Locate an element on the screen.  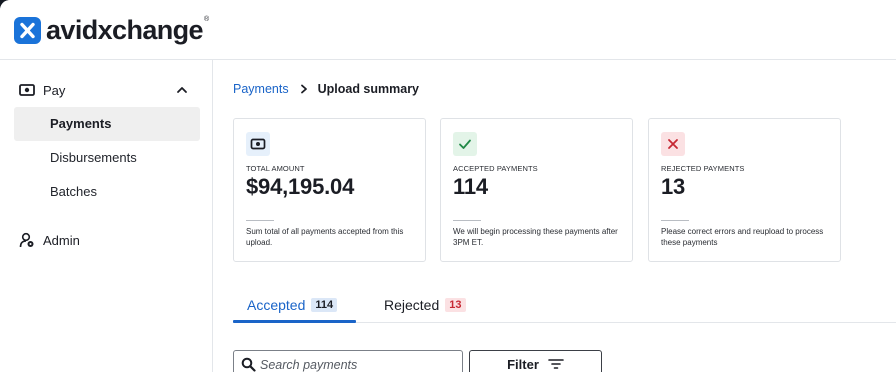
card-caption: REJECTED PAYMENTS is located at coordinates (703, 168).